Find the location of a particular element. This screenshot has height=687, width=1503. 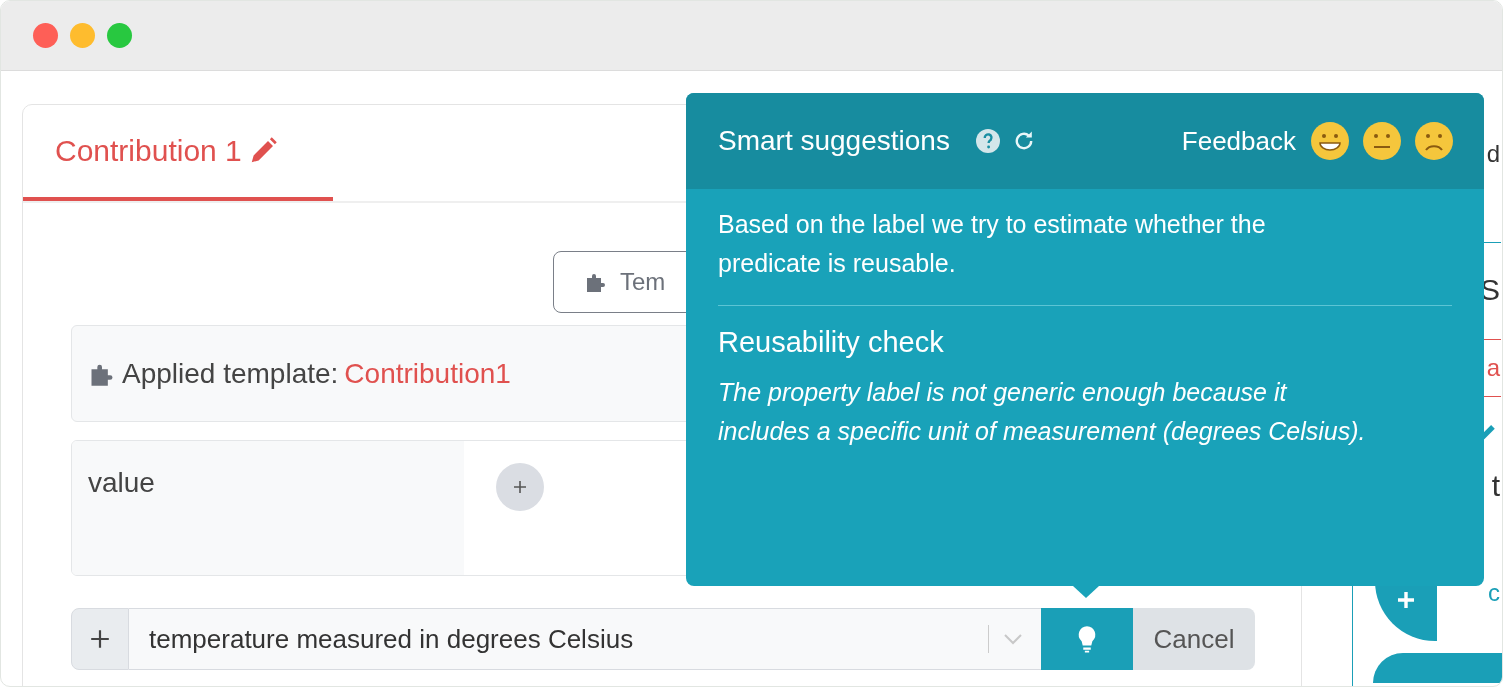

neutral-face-icon is located at coordinates (1382, 141).